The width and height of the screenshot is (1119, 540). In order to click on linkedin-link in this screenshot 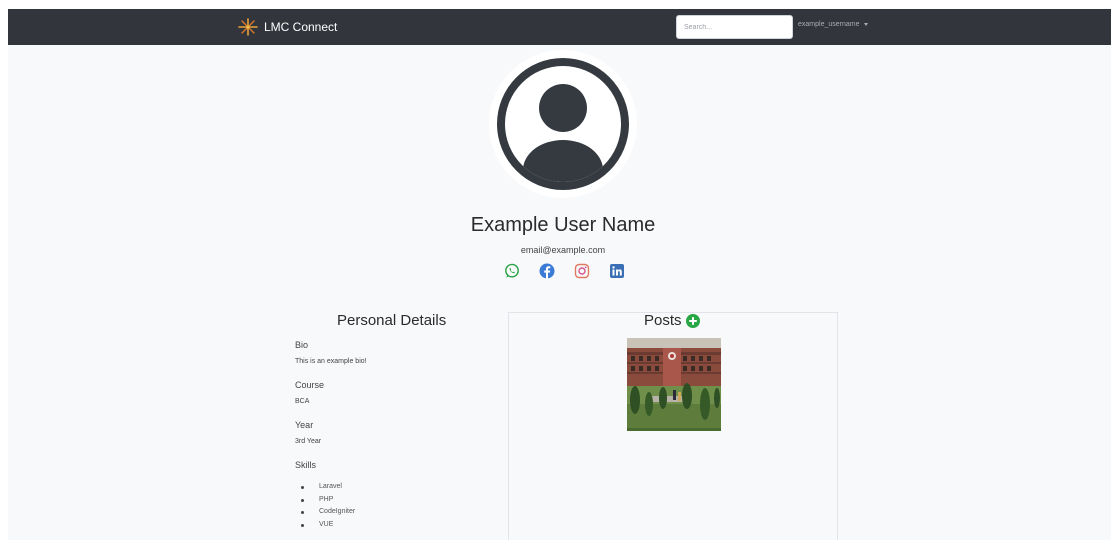, I will do `click(616, 270)`.